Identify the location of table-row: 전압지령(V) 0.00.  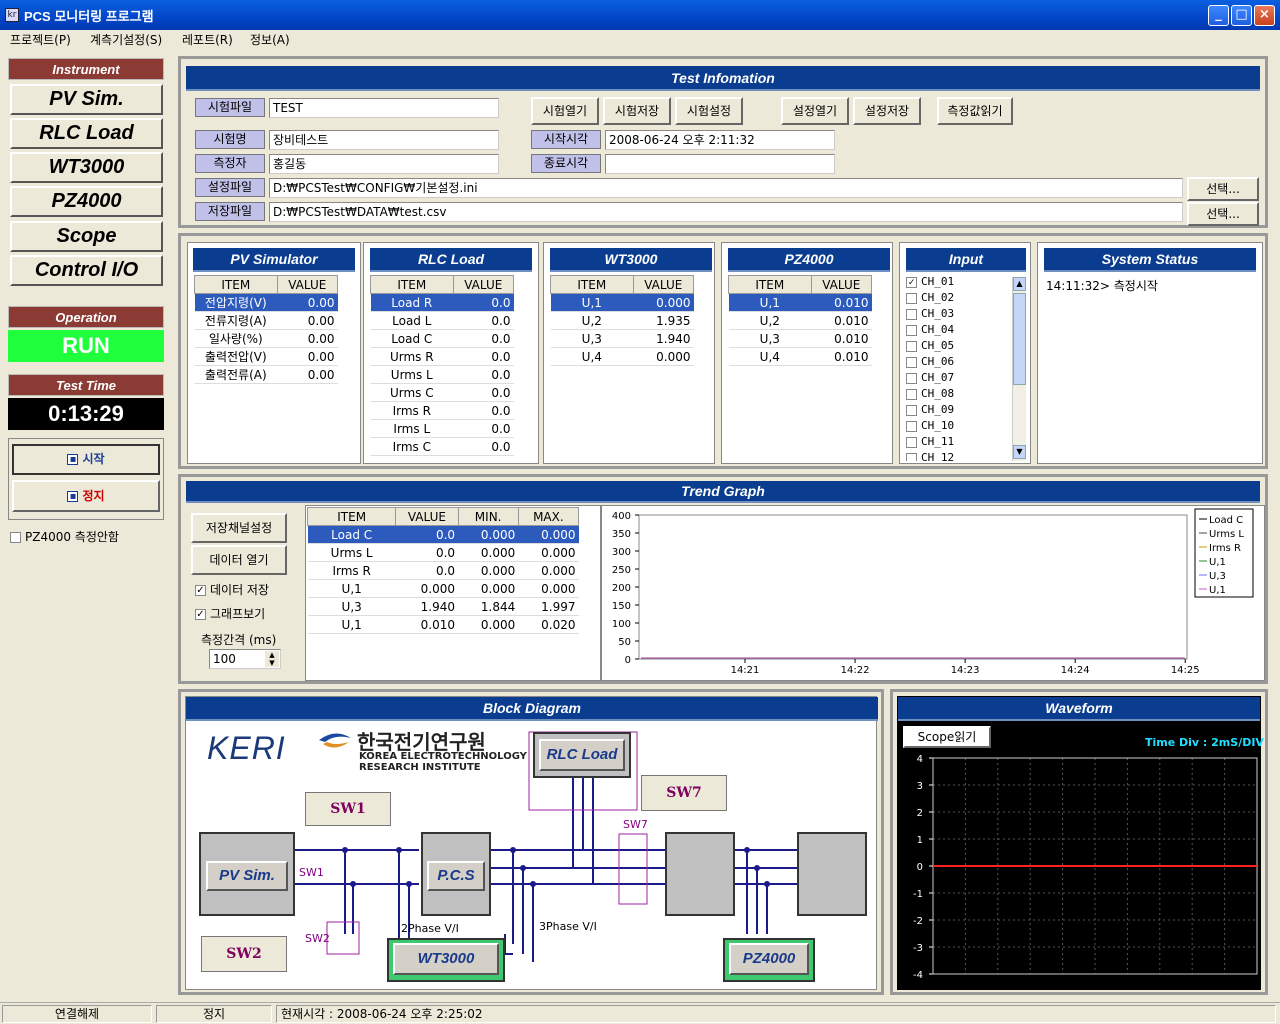
(266, 302).